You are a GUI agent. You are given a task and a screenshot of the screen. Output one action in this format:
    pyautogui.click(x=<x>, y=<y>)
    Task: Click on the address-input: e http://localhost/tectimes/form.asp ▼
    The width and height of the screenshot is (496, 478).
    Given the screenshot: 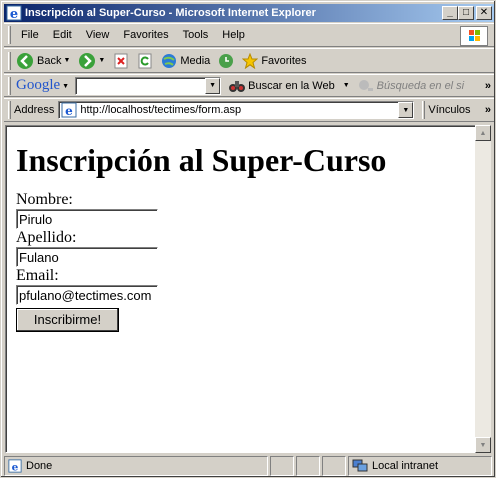 What is the action you would take?
    pyautogui.click(x=236, y=110)
    